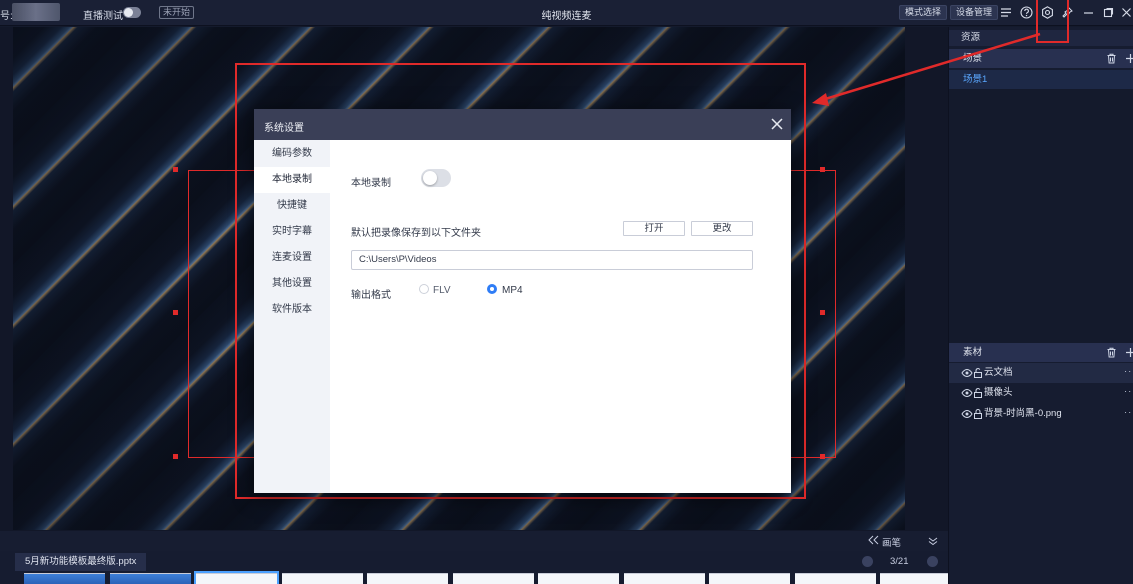 The image size is (1133, 584). What do you see at coordinates (492, 289) in the screenshot?
I see `format-mp4-radio` at bounding box center [492, 289].